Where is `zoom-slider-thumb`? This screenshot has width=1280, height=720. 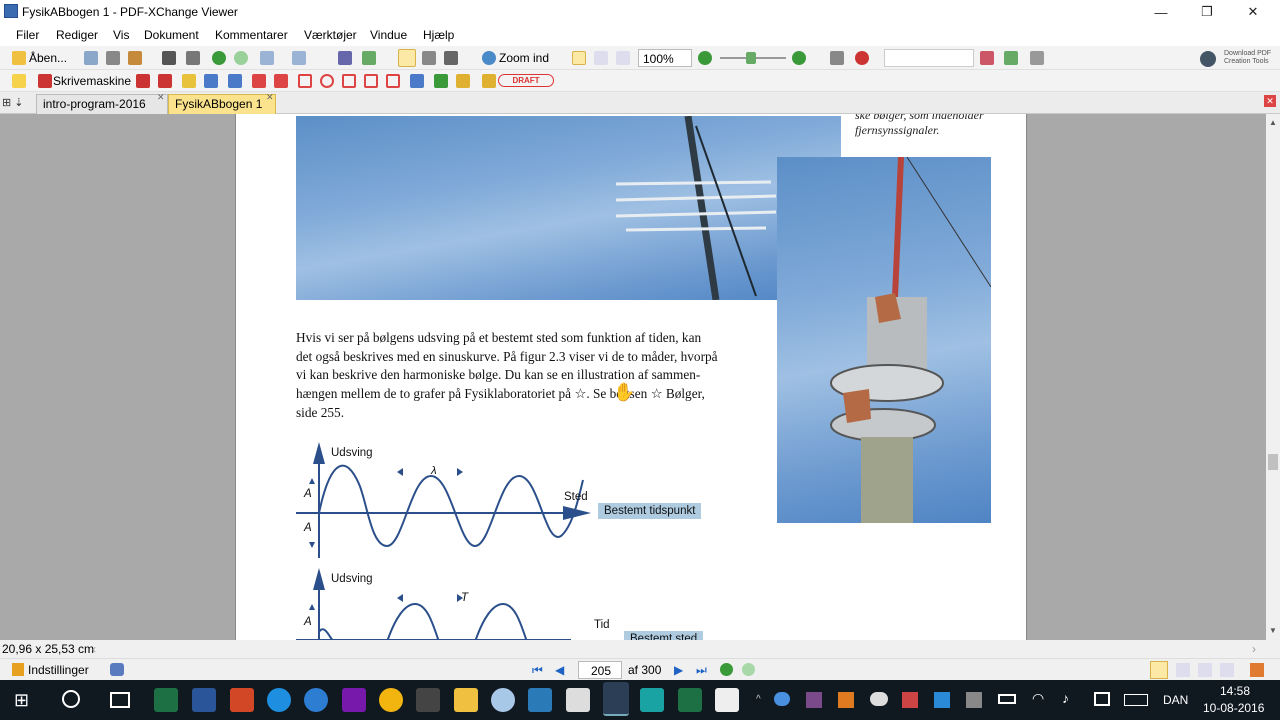
zoom-slider-thumb is located at coordinates (751, 58).